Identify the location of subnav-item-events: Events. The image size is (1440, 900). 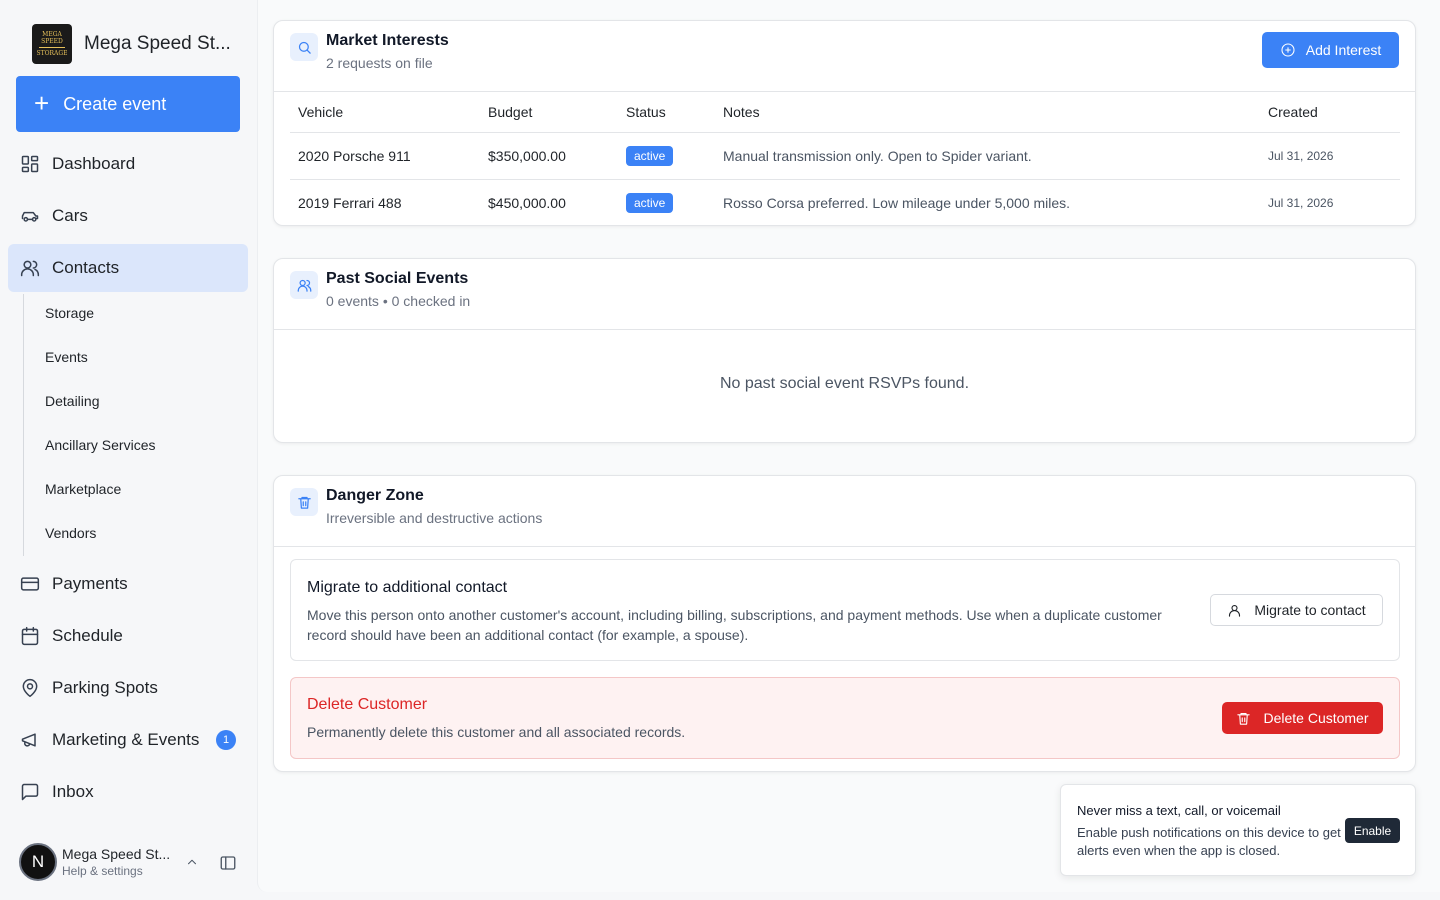
(66, 357).